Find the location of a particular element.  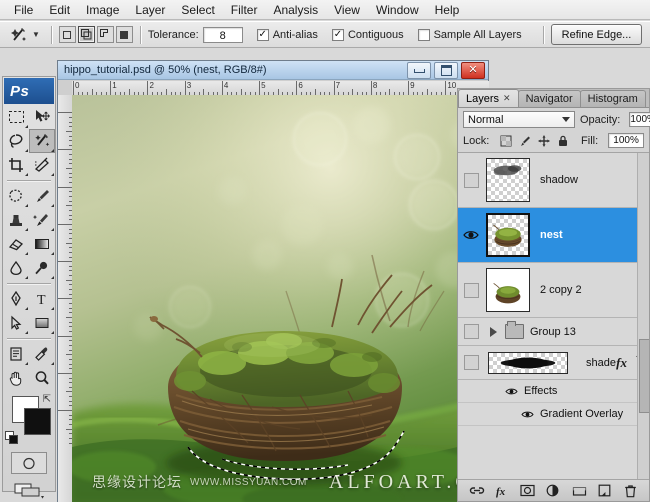

menu-file: File is located at coordinates (23, 10).